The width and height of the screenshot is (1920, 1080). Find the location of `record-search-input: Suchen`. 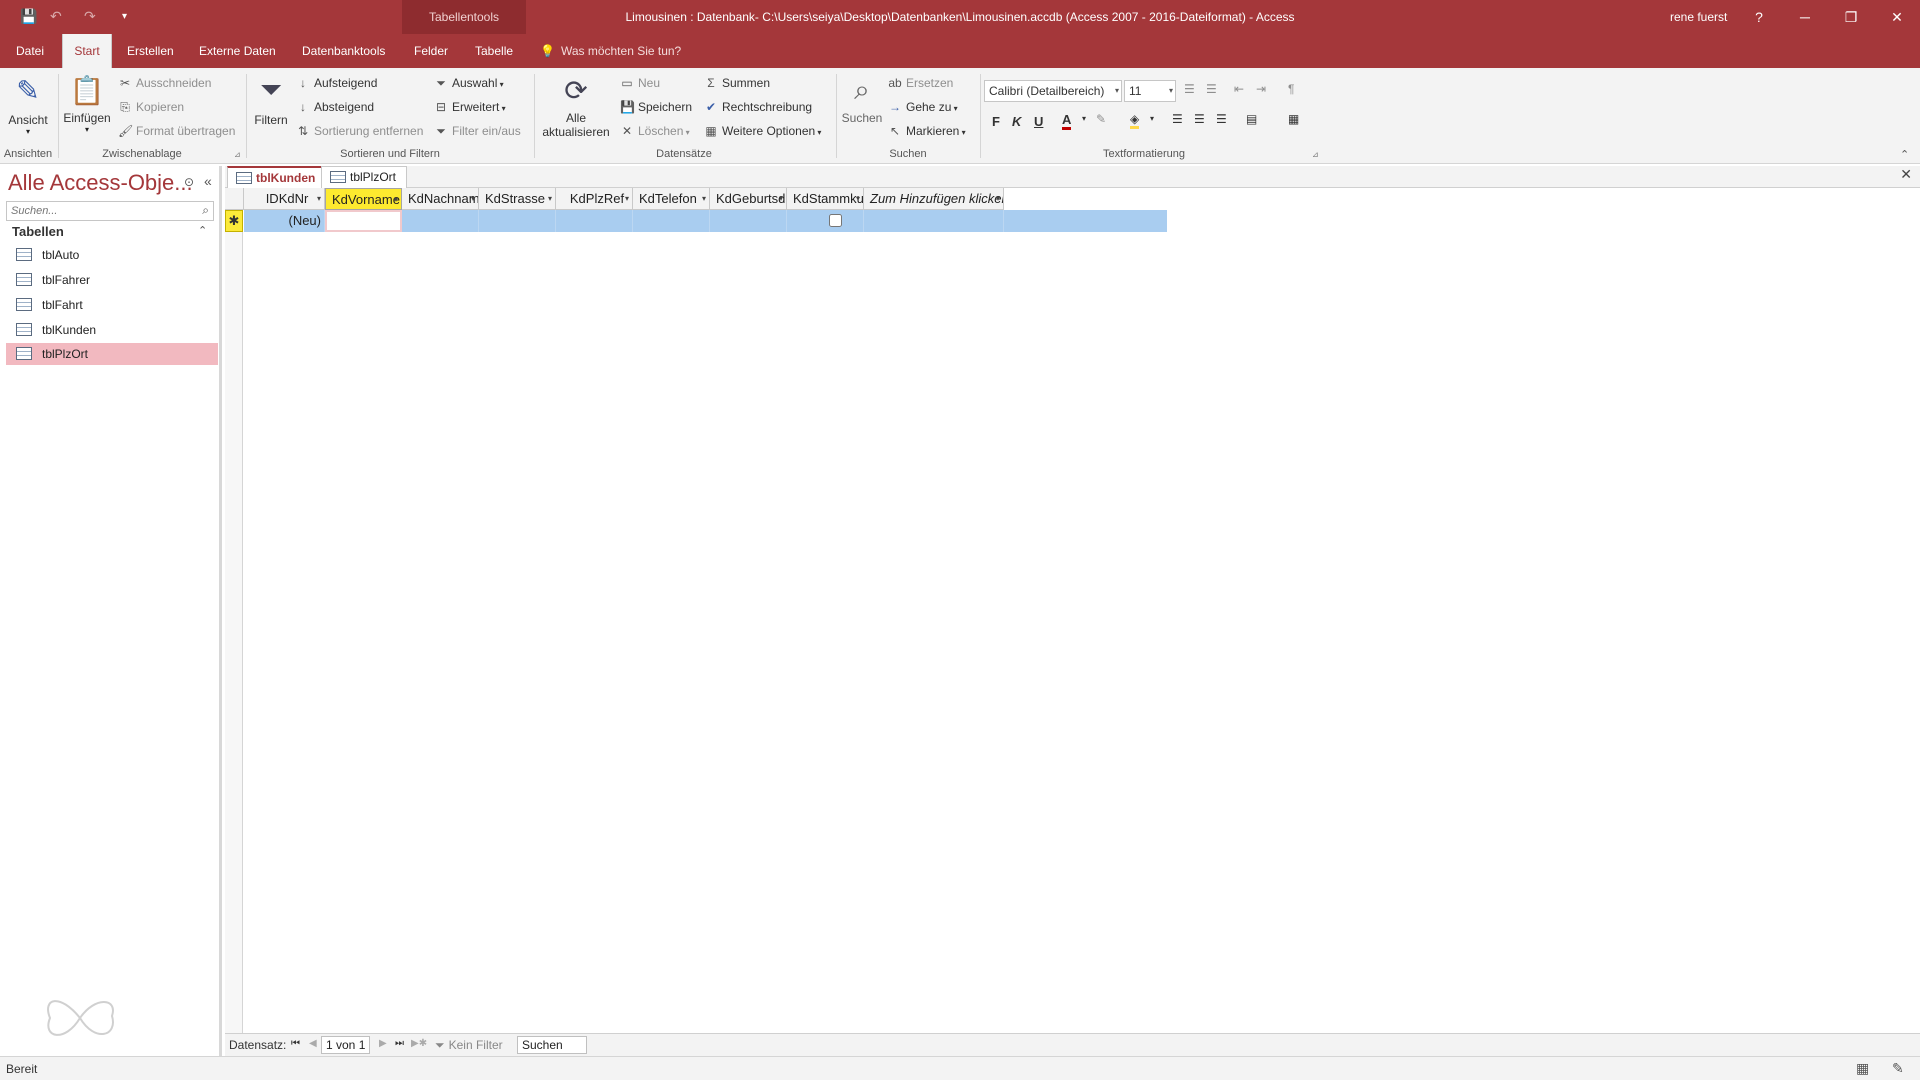

record-search-input: Suchen is located at coordinates (552, 1045).